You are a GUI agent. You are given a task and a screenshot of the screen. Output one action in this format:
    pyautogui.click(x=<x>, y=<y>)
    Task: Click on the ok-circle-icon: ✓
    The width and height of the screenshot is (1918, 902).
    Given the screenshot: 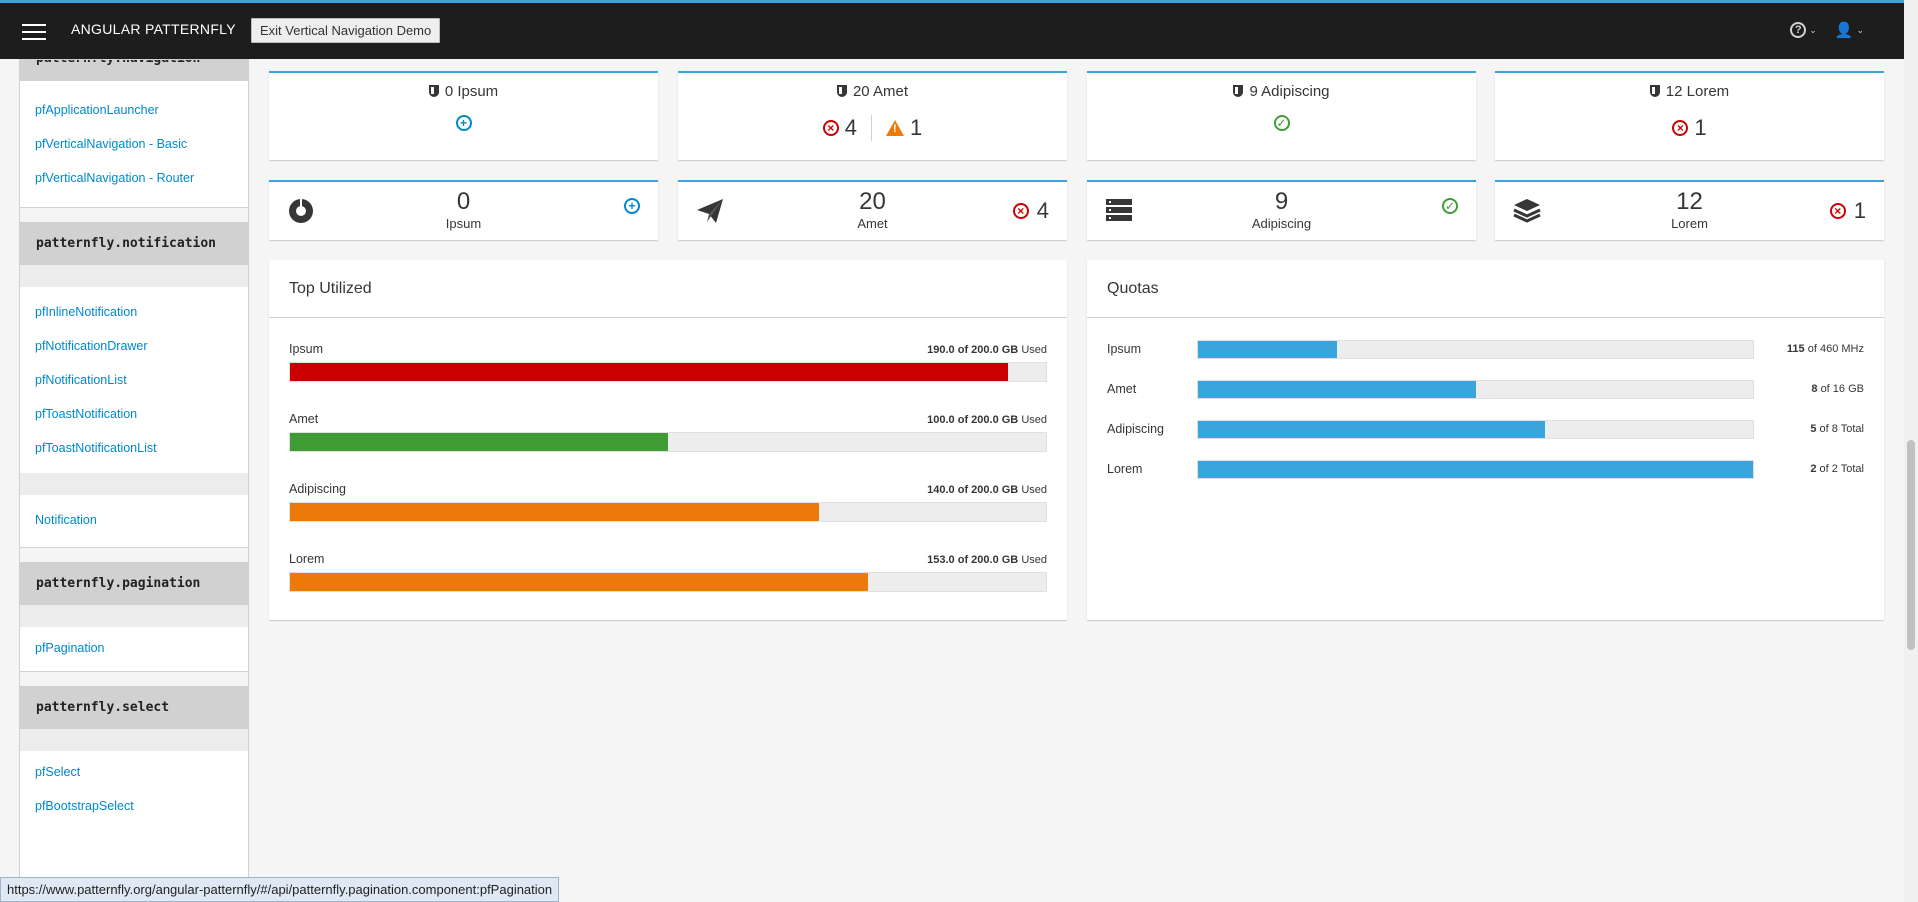 What is the action you would take?
    pyautogui.click(x=1450, y=206)
    